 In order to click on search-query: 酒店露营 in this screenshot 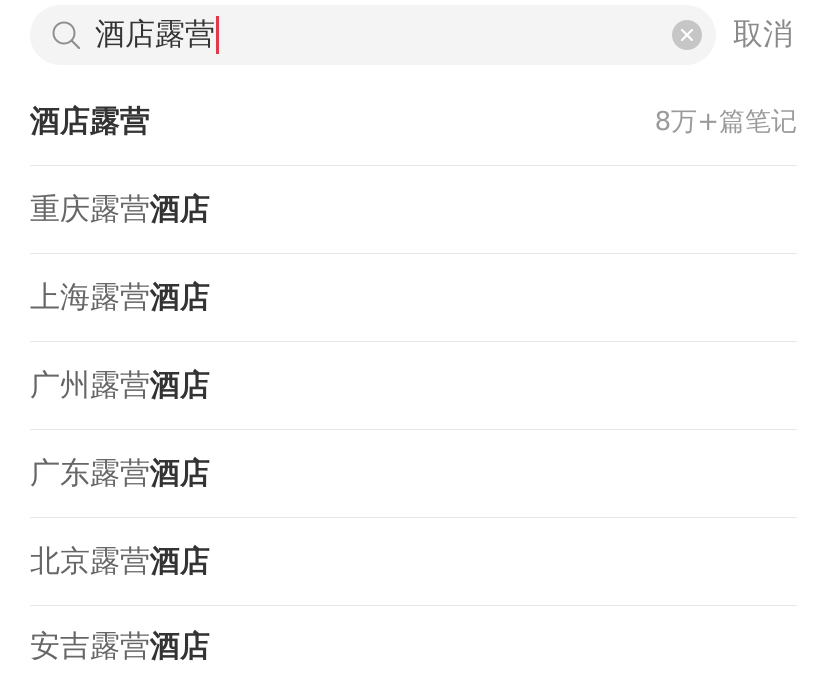, I will do `click(155, 35)`.